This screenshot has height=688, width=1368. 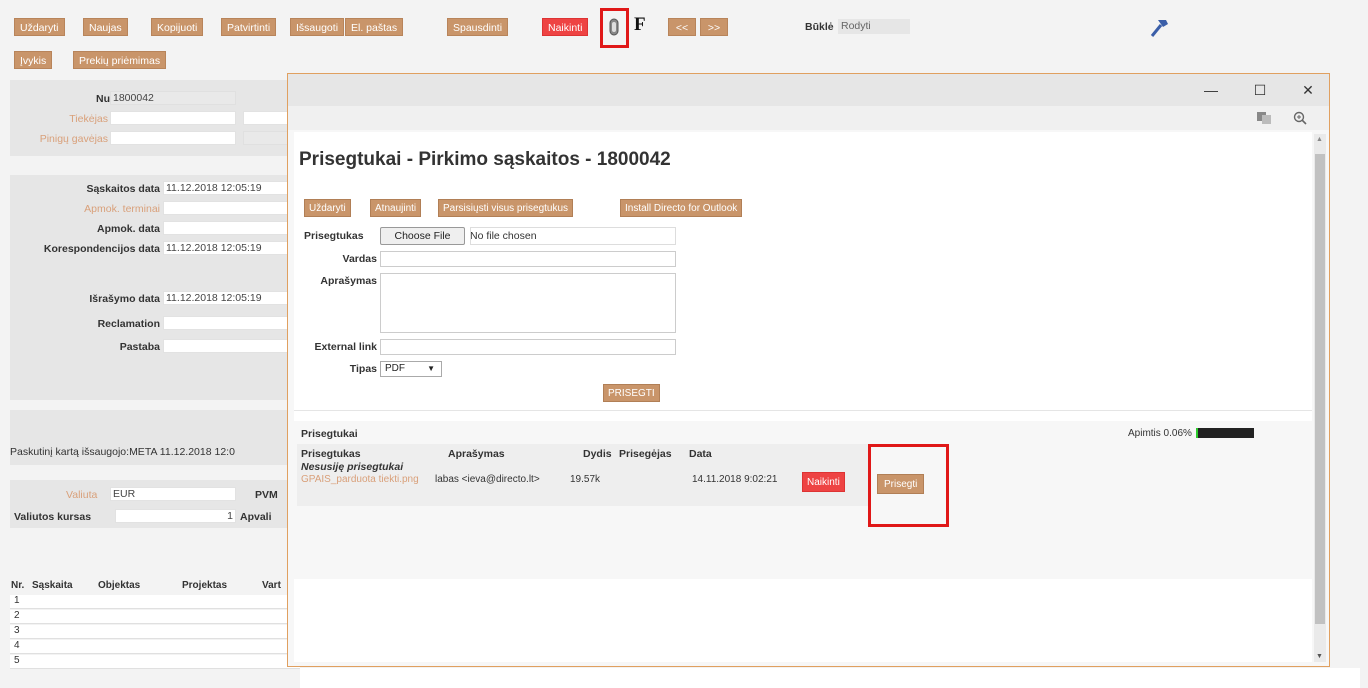 I want to click on translate-icon, so click(x=1264, y=118).